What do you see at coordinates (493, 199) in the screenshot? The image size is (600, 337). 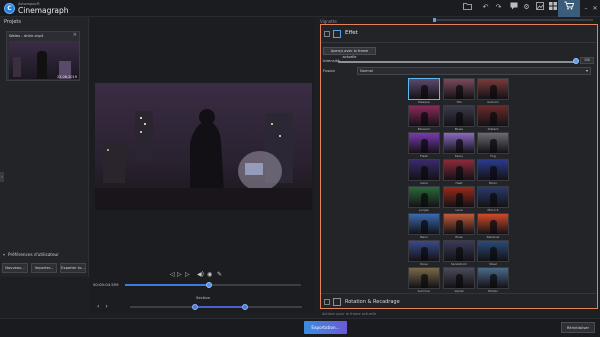 I see `effect-tile: Moon II` at bounding box center [493, 199].